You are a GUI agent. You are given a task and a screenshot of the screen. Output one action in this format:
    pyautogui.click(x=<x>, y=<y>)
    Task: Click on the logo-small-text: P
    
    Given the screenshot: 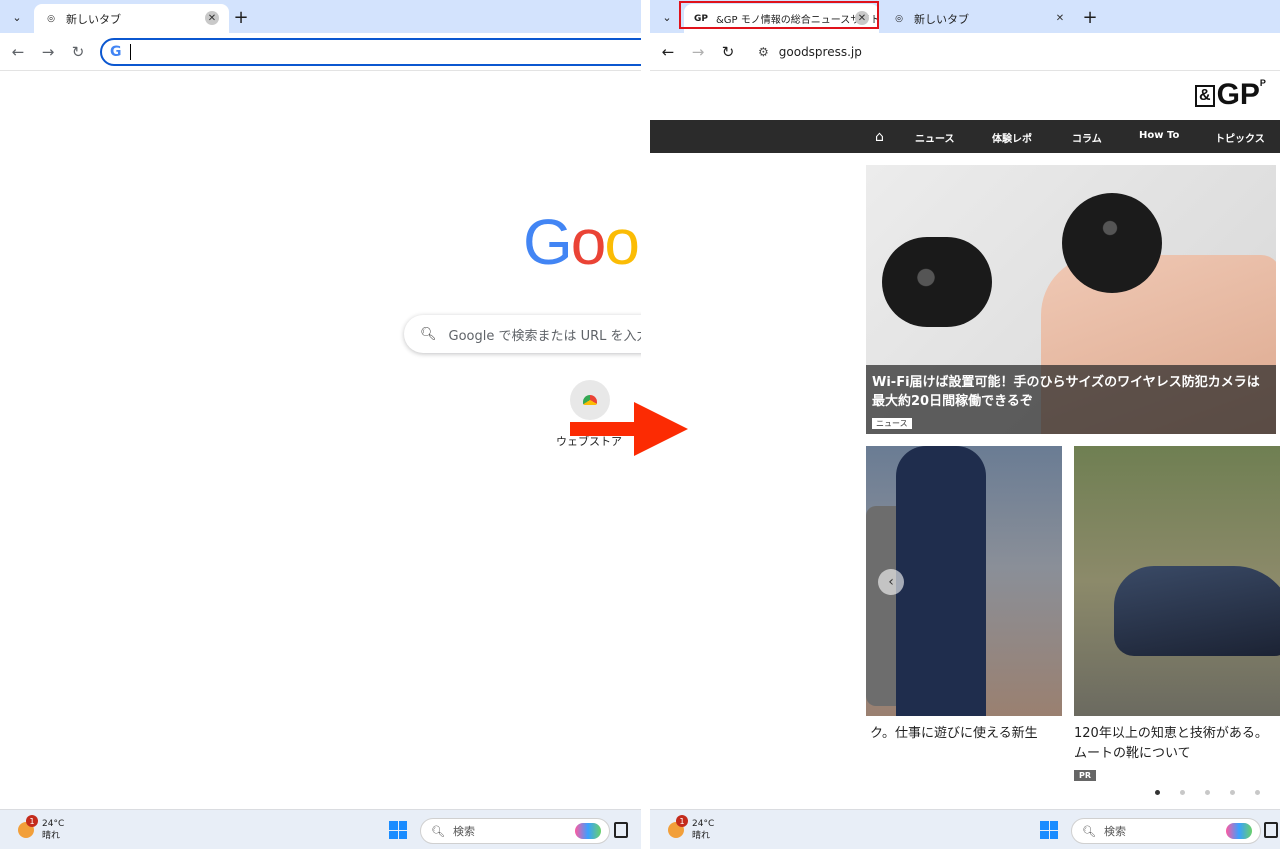 What is the action you would take?
    pyautogui.click(x=1262, y=83)
    